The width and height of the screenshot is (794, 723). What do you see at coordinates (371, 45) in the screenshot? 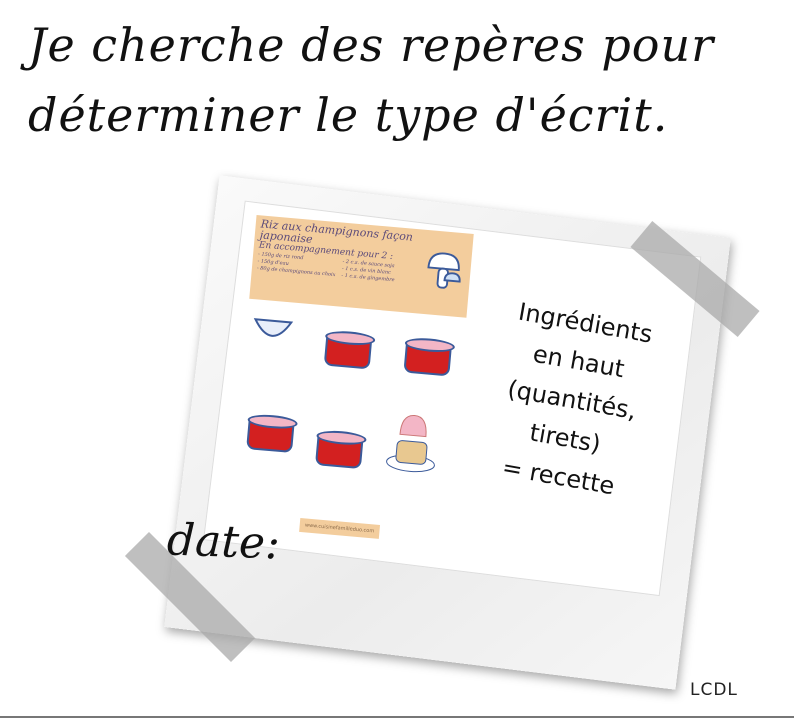
I see `title-line-1: Je cherche des repères pour` at bounding box center [371, 45].